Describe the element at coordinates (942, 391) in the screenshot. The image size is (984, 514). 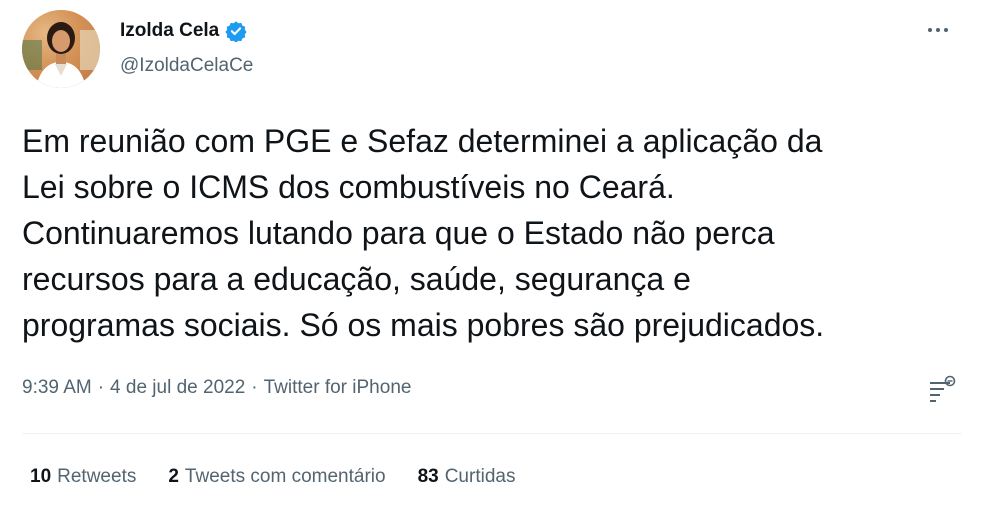
I see `analytics-icon` at that location.